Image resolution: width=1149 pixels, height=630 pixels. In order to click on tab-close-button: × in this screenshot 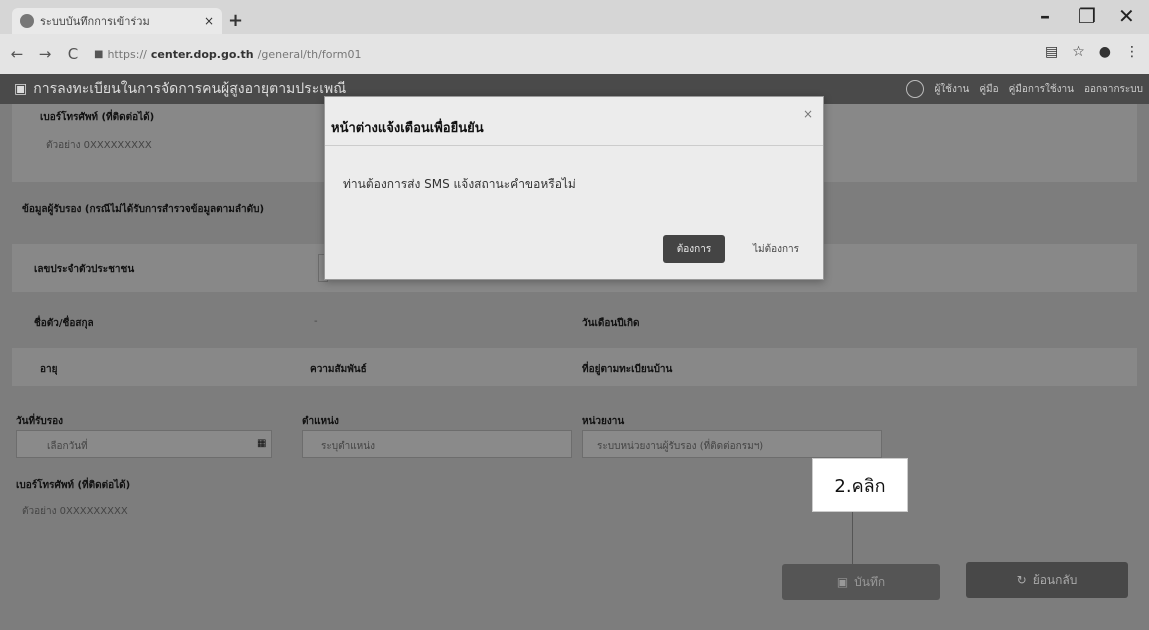, I will do `click(209, 21)`.